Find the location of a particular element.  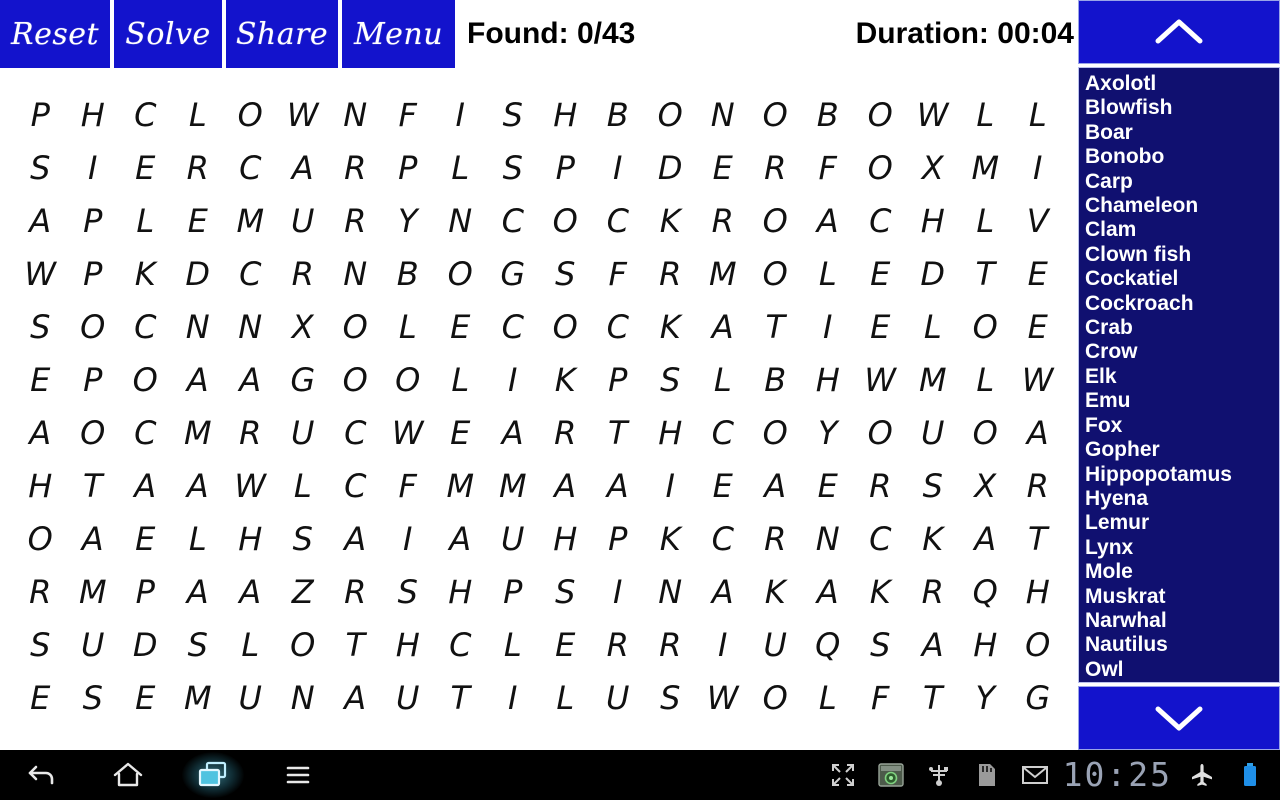

grid-cell: G is located at coordinates (513, 273).